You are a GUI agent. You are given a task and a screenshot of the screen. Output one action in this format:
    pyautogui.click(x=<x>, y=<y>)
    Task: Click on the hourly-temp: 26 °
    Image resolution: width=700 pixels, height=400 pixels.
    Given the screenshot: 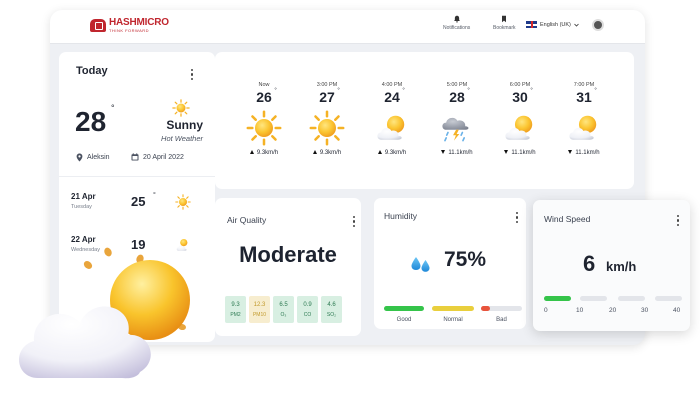 What is the action you would take?
    pyautogui.click(x=266, y=96)
    